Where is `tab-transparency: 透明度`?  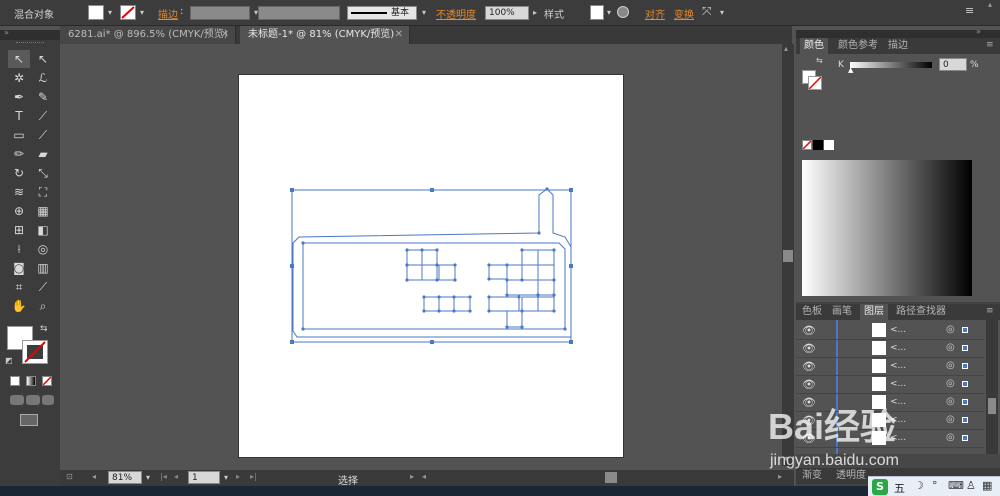
tab-transparency: 透明度 is located at coordinates (851, 476).